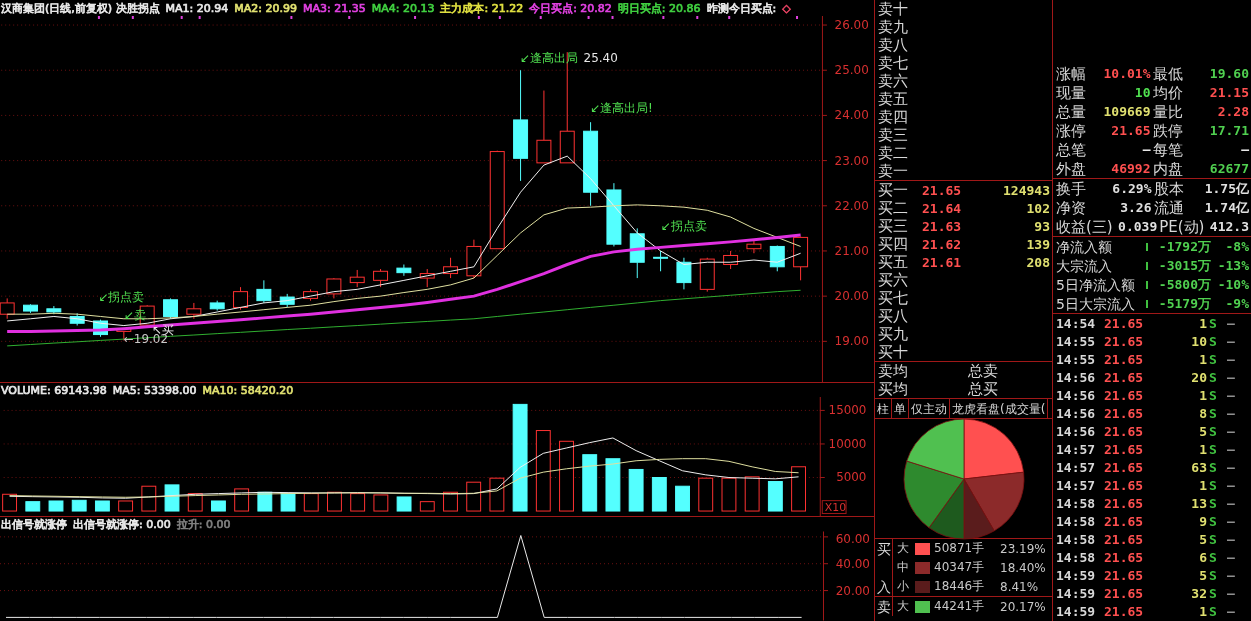 The width and height of the screenshot is (1251, 621). What do you see at coordinates (1168, 92) in the screenshot?
I see `stat-label: 均价` at bounding box center [1168, 92].